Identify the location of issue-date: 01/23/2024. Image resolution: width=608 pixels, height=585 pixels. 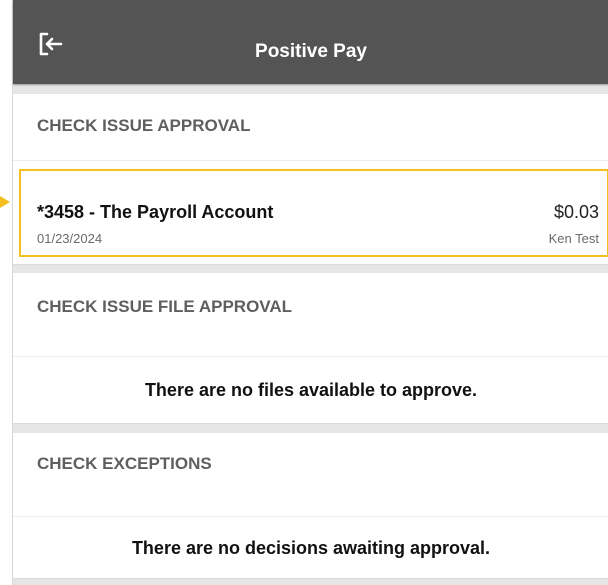
(70, 238).